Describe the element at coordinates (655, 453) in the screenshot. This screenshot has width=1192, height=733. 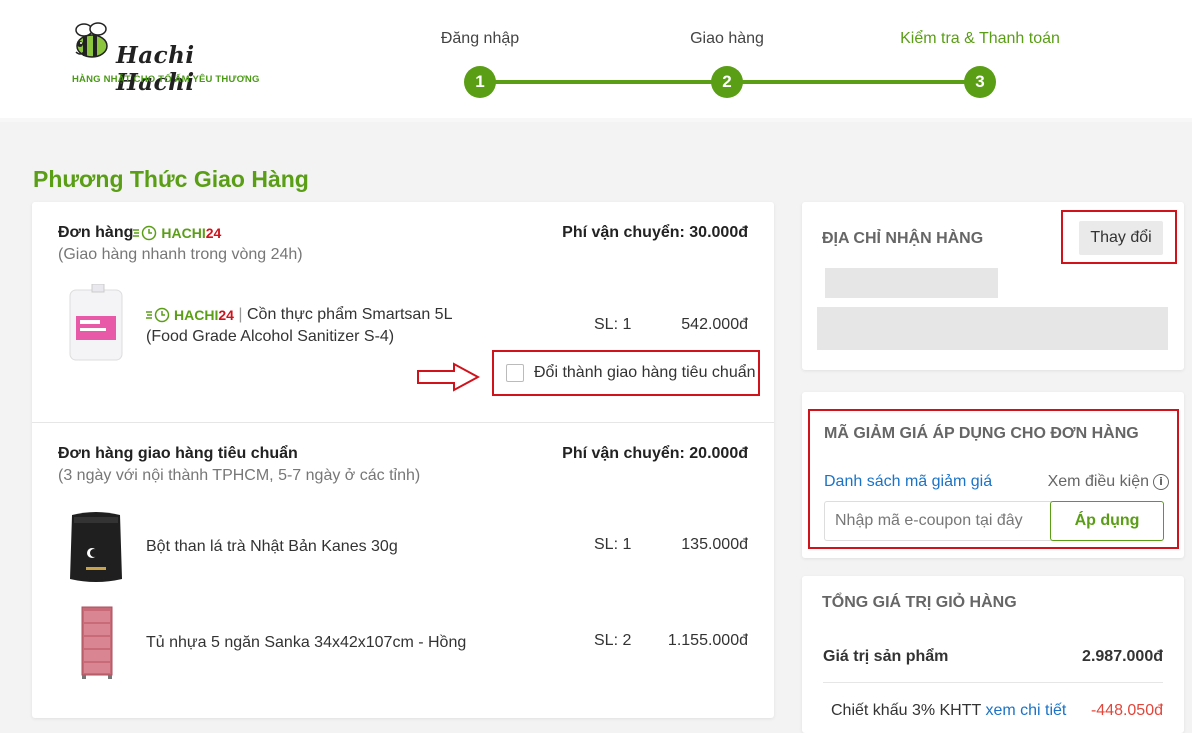
I see `shipping-fee: Phí vận chuyển: 20.000đ` at that location.